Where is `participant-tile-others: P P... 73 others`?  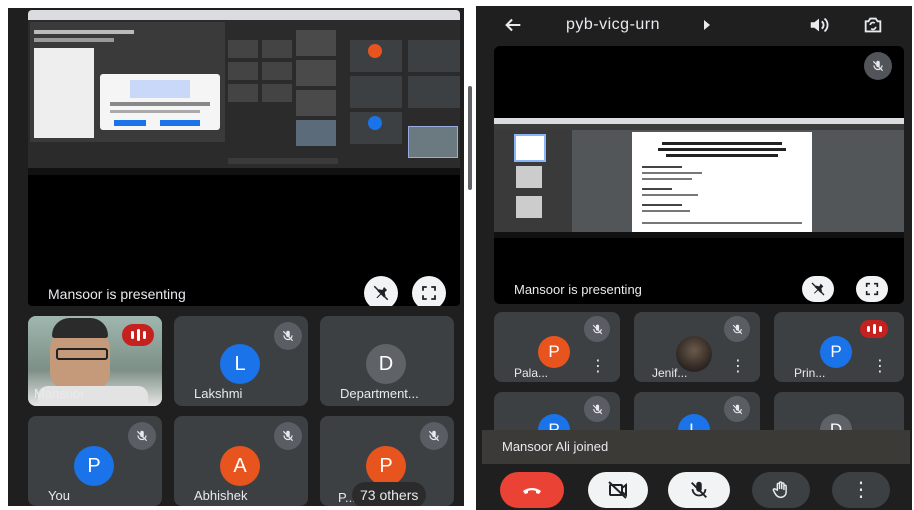 participant-tile-others: P P... 73 others is located at coordinates (387, 461).